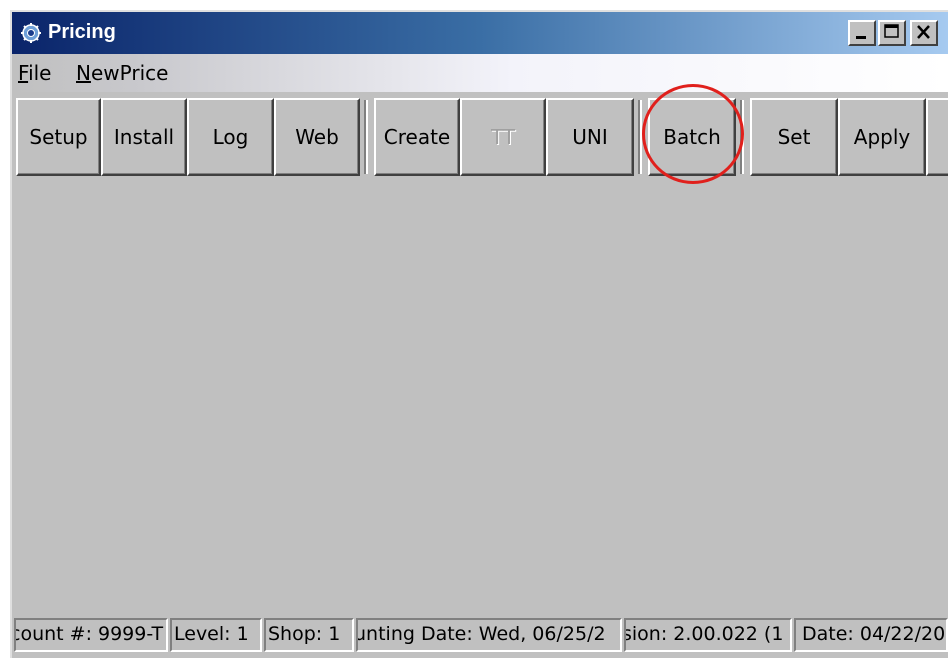  I want to click on tt-label: TT, so click(503, 137).